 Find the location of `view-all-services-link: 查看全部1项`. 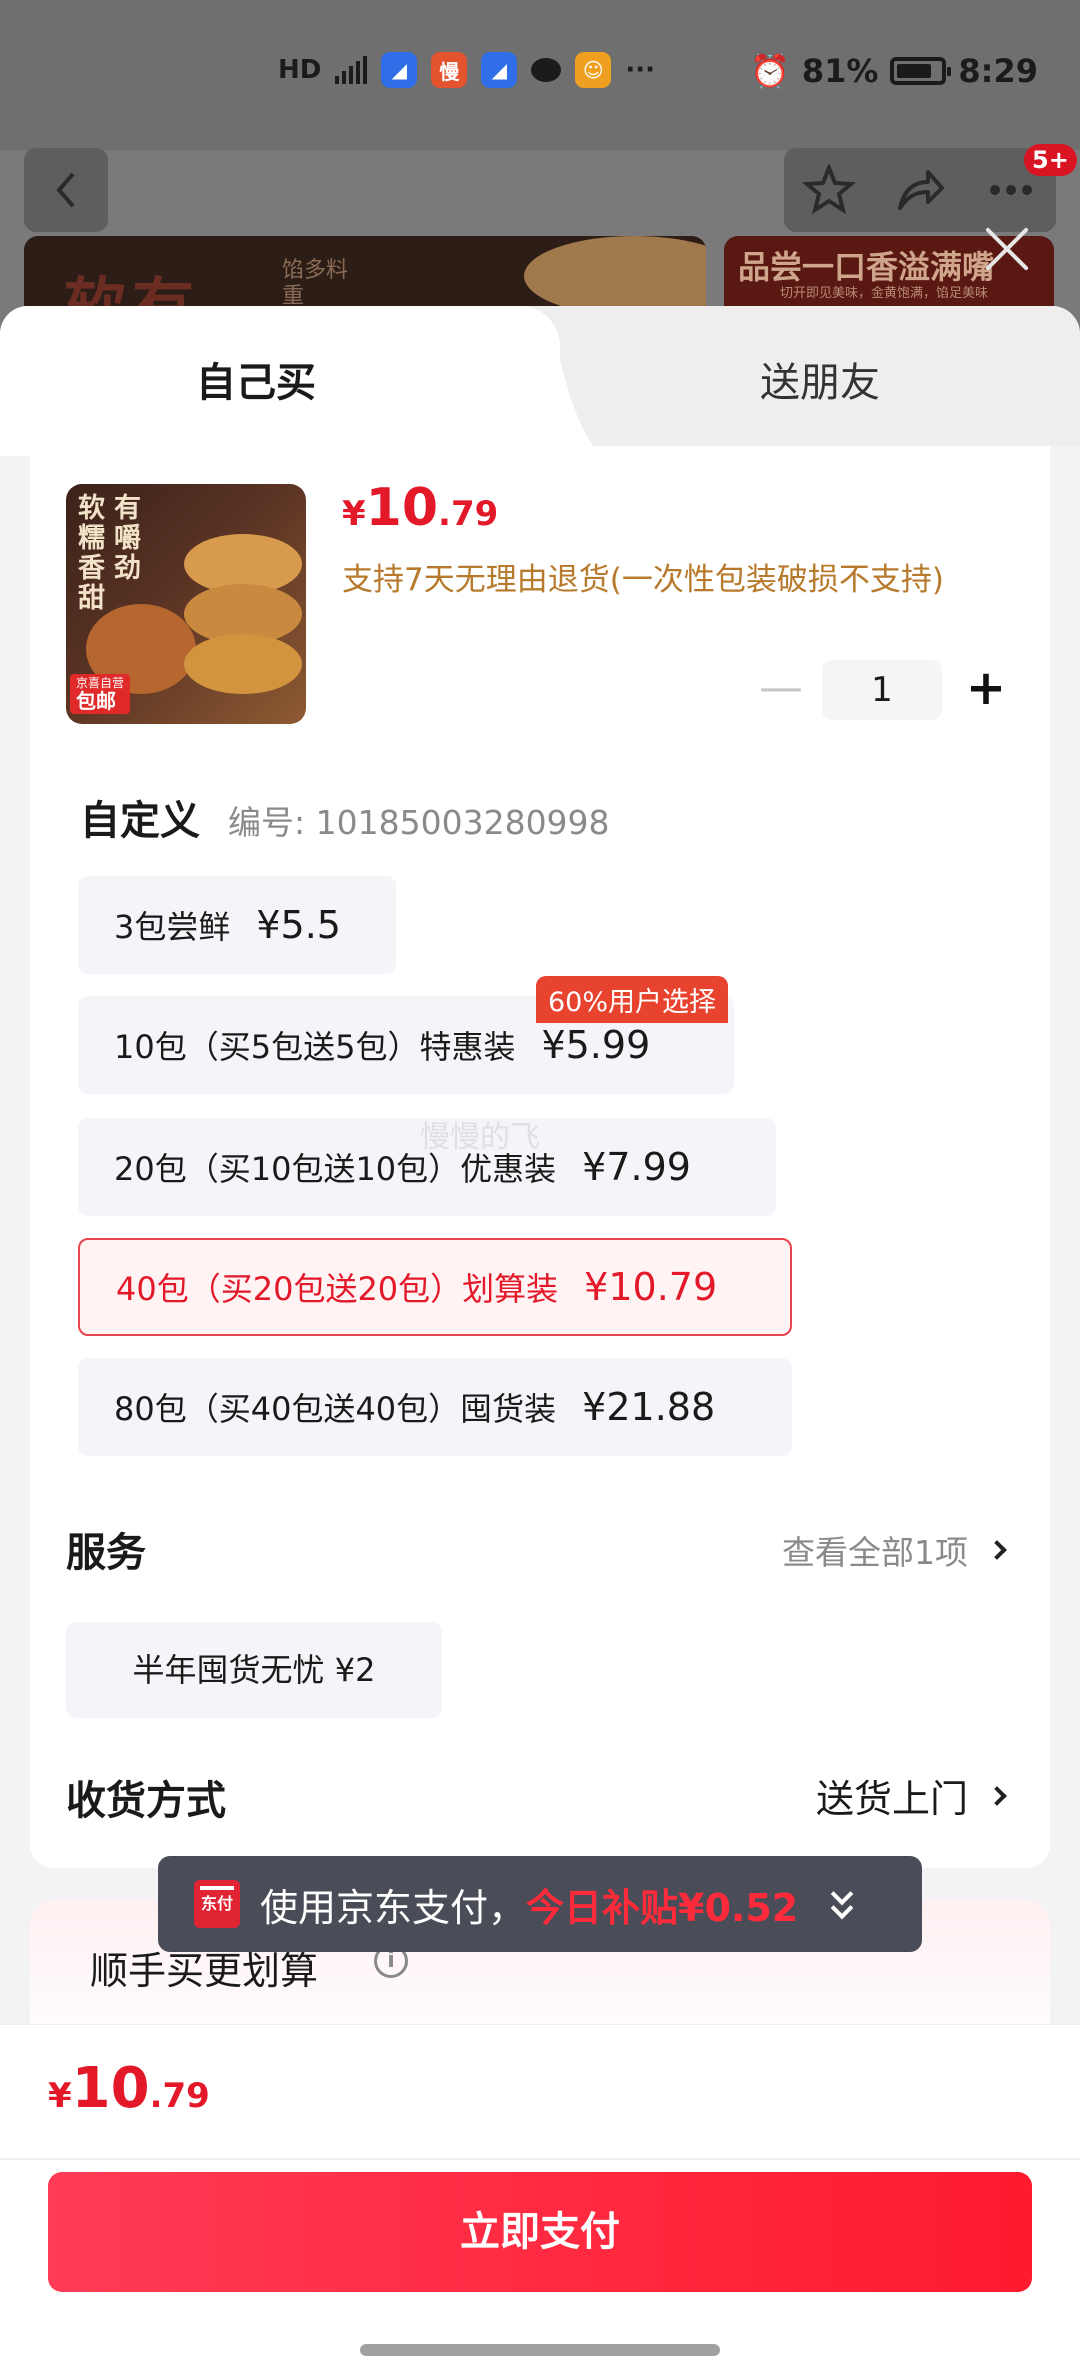

view-all-services-link: 查看全部1项 is located at coordinates (894, 1550).